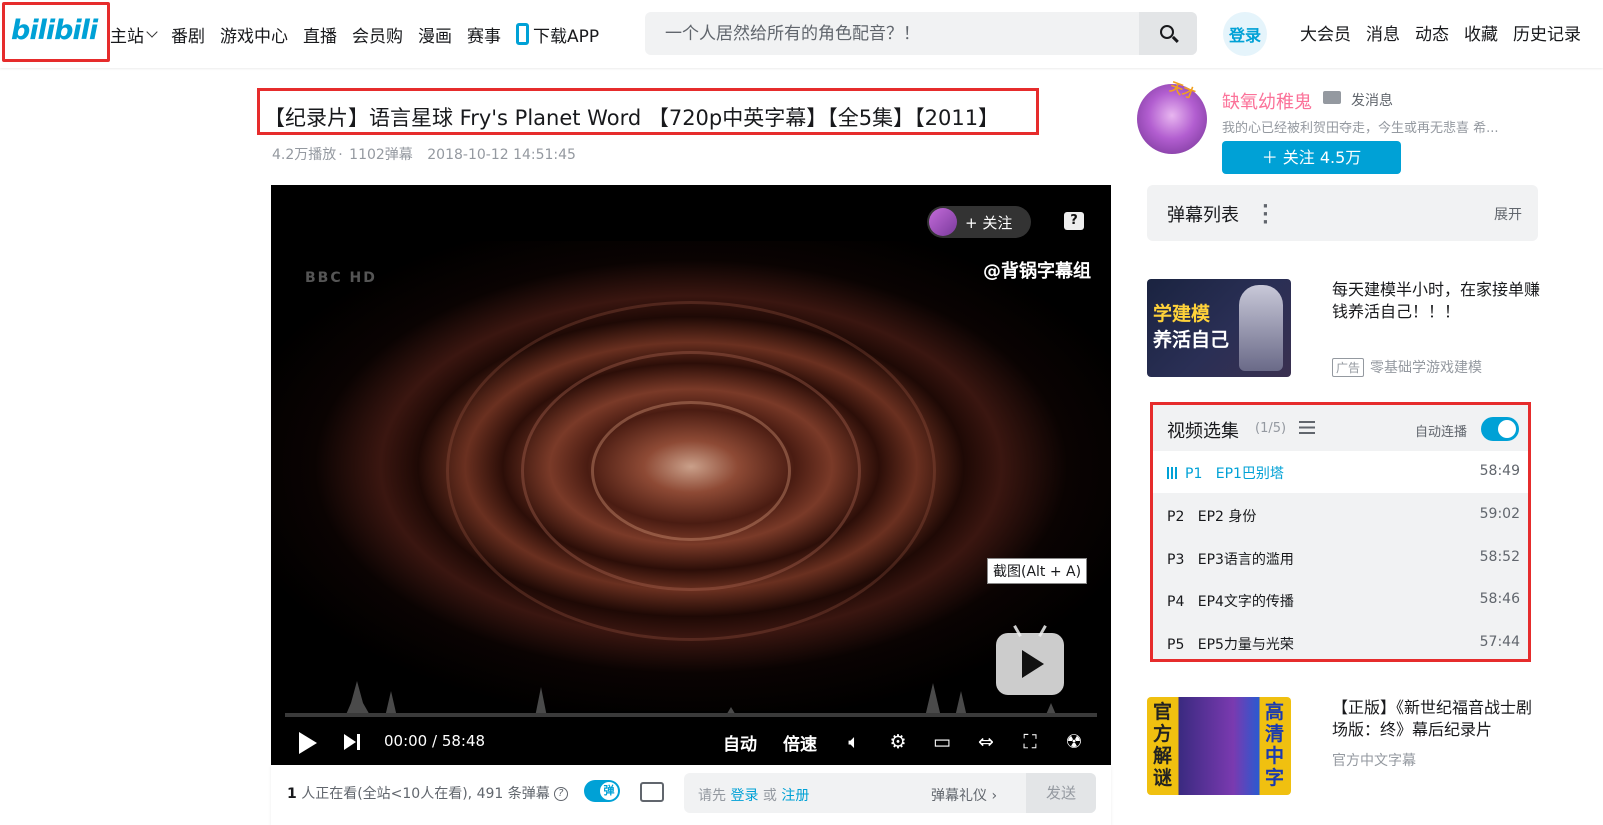  Describe the element at coordinates (381, 155) in the screenshot. I see `danmaku-count: 1102弹幕` at that location.